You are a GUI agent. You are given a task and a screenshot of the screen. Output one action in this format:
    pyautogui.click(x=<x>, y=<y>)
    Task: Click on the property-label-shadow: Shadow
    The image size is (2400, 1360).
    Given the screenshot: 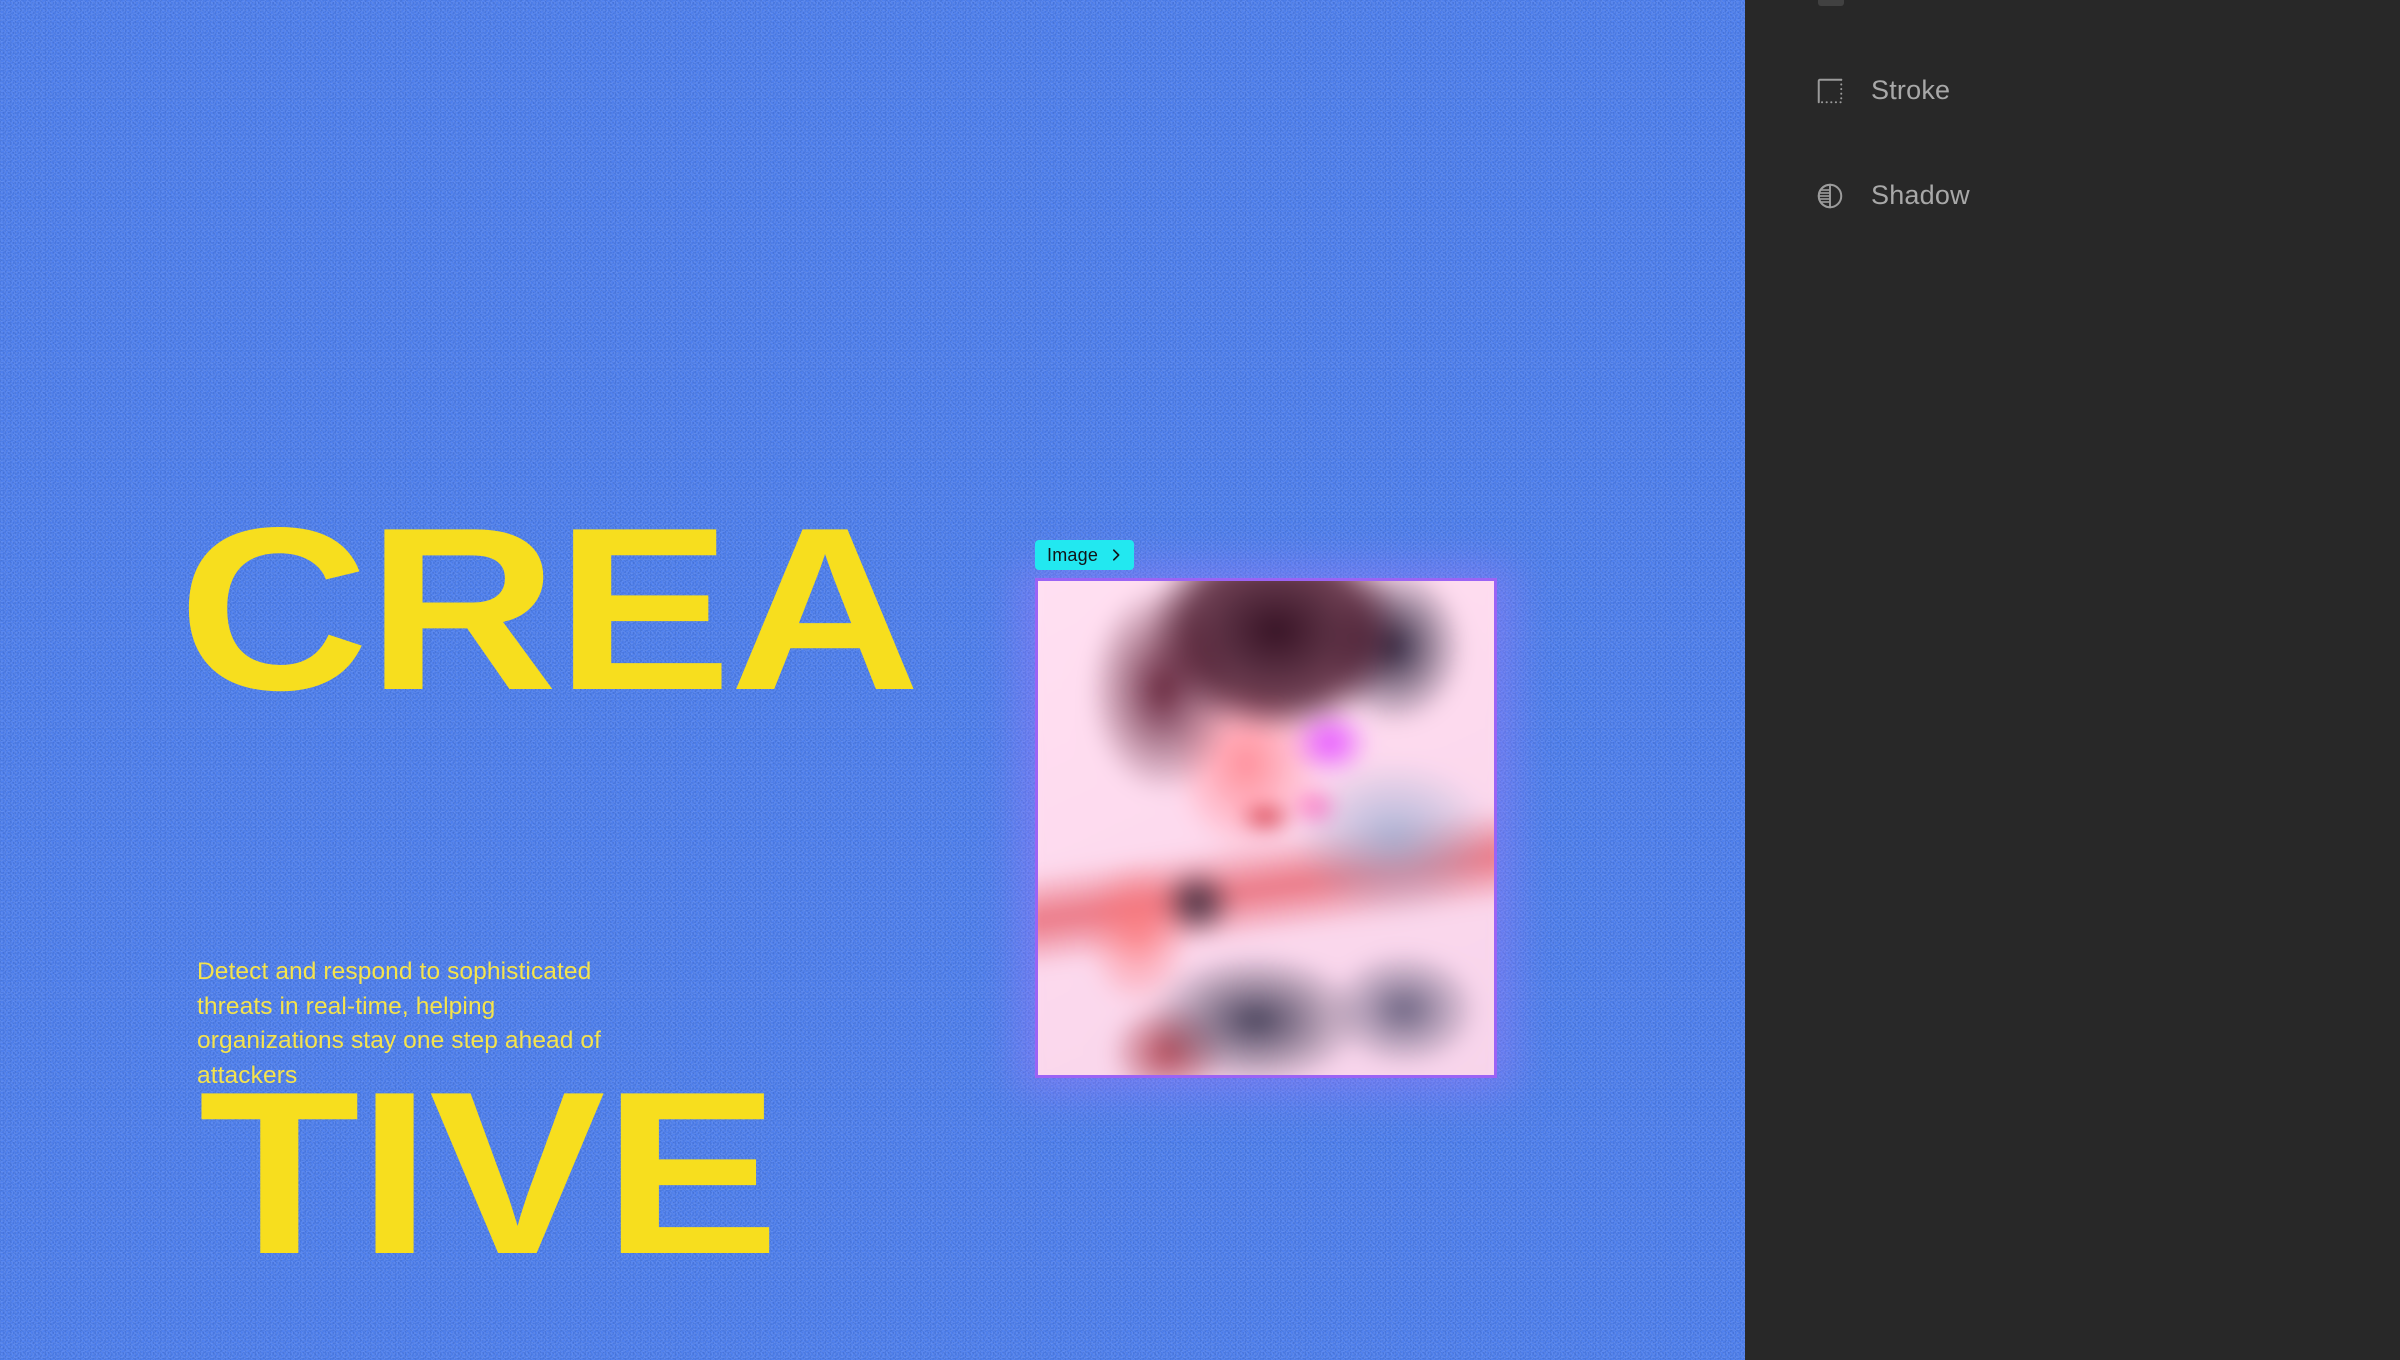 What is the action you would take?
    pyautogui.click(x=1920, y=195)
    